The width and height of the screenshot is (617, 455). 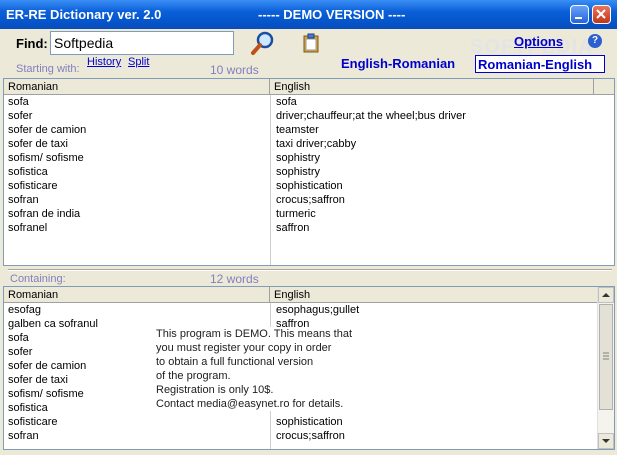 I want to click on close-icon, so click(x=601, y=14).